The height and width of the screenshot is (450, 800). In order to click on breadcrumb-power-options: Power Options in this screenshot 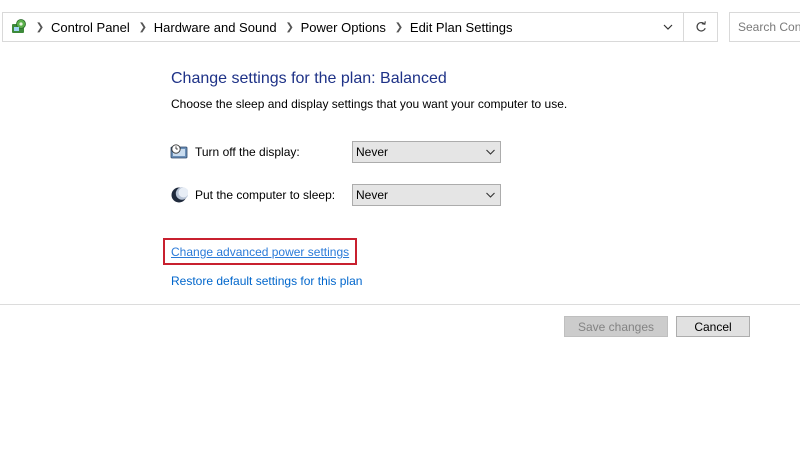, I will do `click(344, 27)`.